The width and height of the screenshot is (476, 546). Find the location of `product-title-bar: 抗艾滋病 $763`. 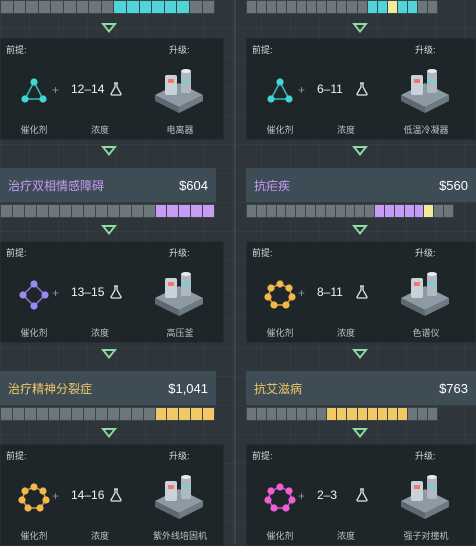

product-title-bar: 抗艾滋病 $763 is located at coordinates (361, 388).